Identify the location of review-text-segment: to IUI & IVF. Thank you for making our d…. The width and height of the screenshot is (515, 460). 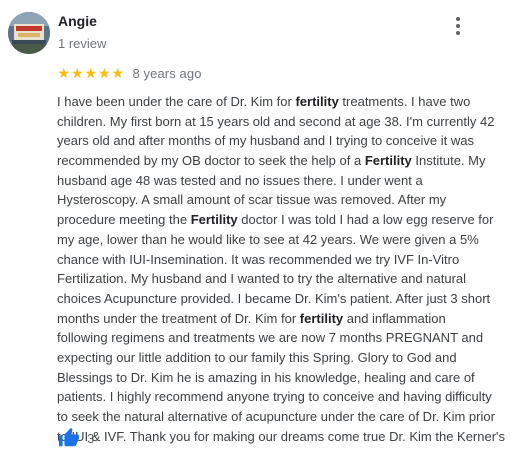
(281, 436).